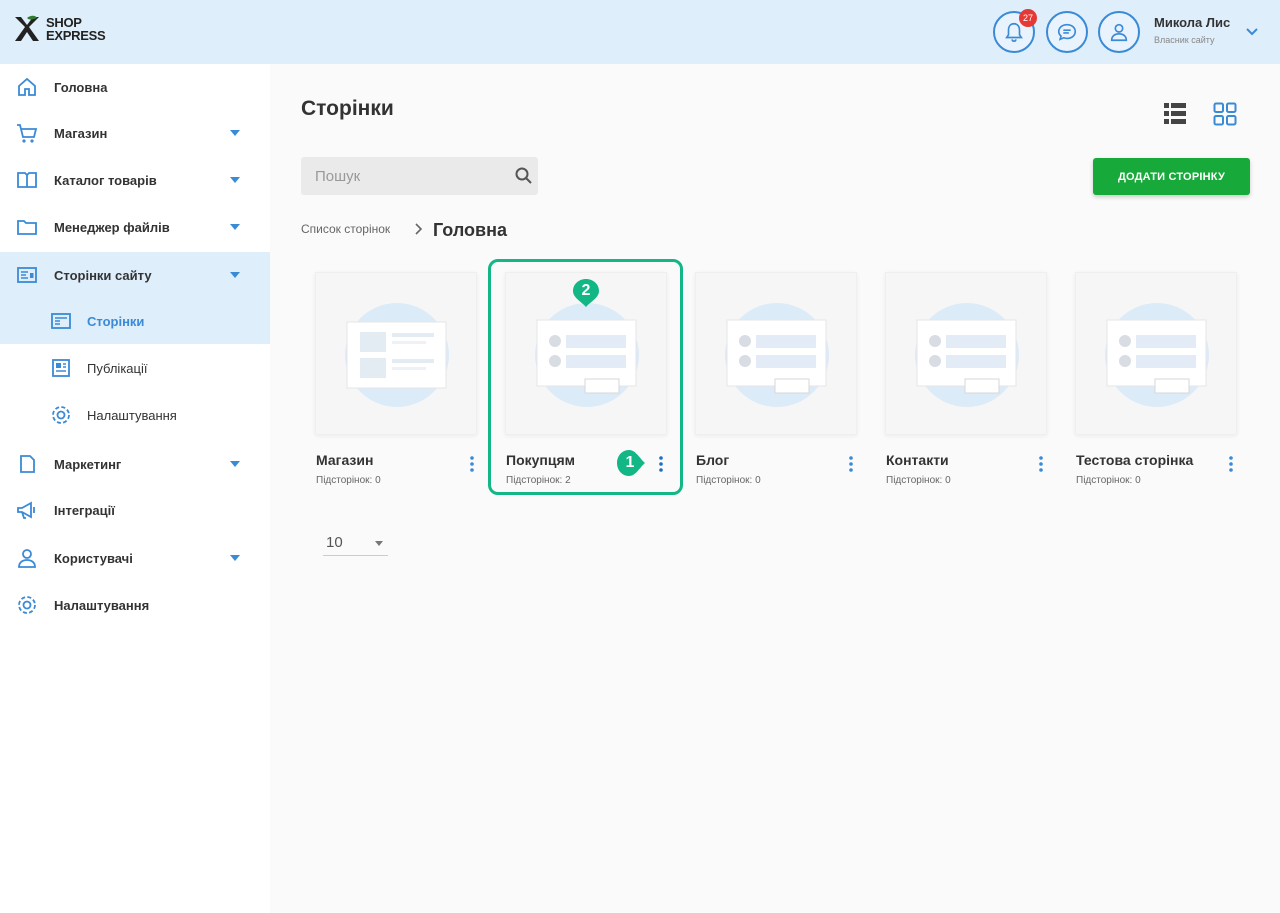 This screenshot has height=913, width=1280. I want to click on pages-icon, so click(27, 275).